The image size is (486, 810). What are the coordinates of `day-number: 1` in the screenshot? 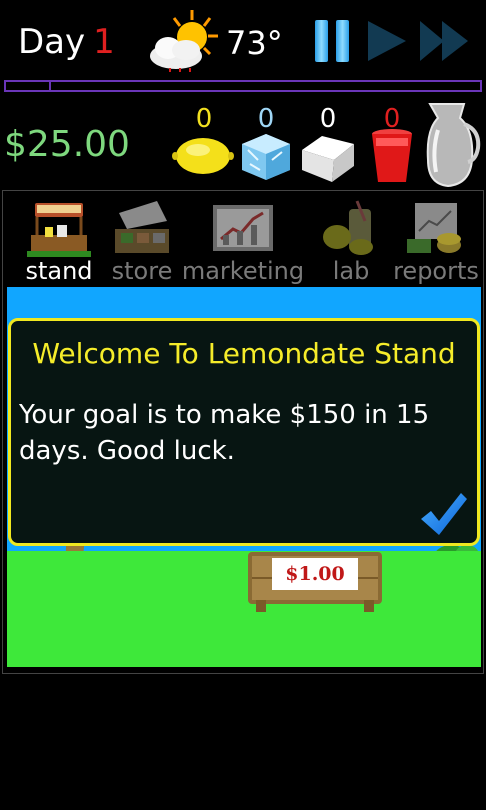 It's located at (104, 42).